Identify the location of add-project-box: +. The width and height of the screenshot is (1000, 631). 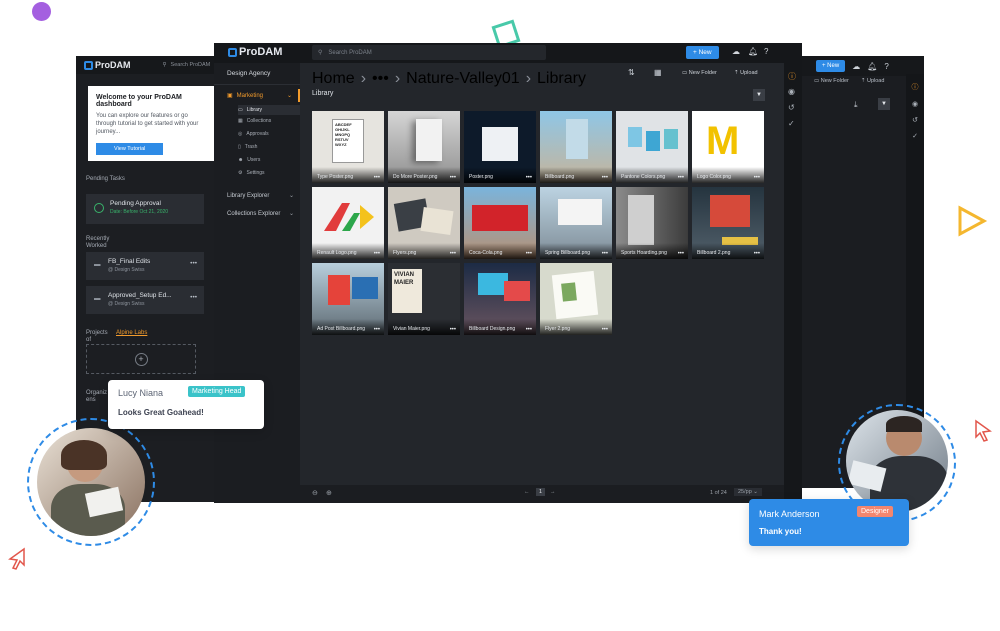
(141, 359).